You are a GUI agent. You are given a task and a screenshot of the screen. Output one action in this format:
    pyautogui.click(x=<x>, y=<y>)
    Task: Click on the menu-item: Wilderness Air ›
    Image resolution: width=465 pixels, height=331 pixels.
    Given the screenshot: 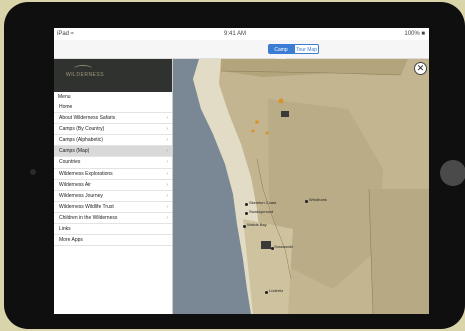 What is the action you would take?
    pyautogui.click(x=113, y=185)
    